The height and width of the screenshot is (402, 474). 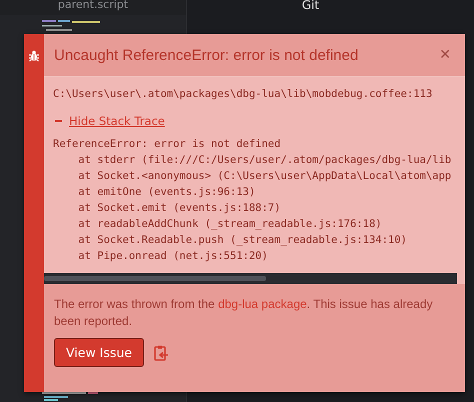 What do you see at coordinates (155, 278) in the screenshot?
I see `scroll-thumb` at bounding box center [155, 278].